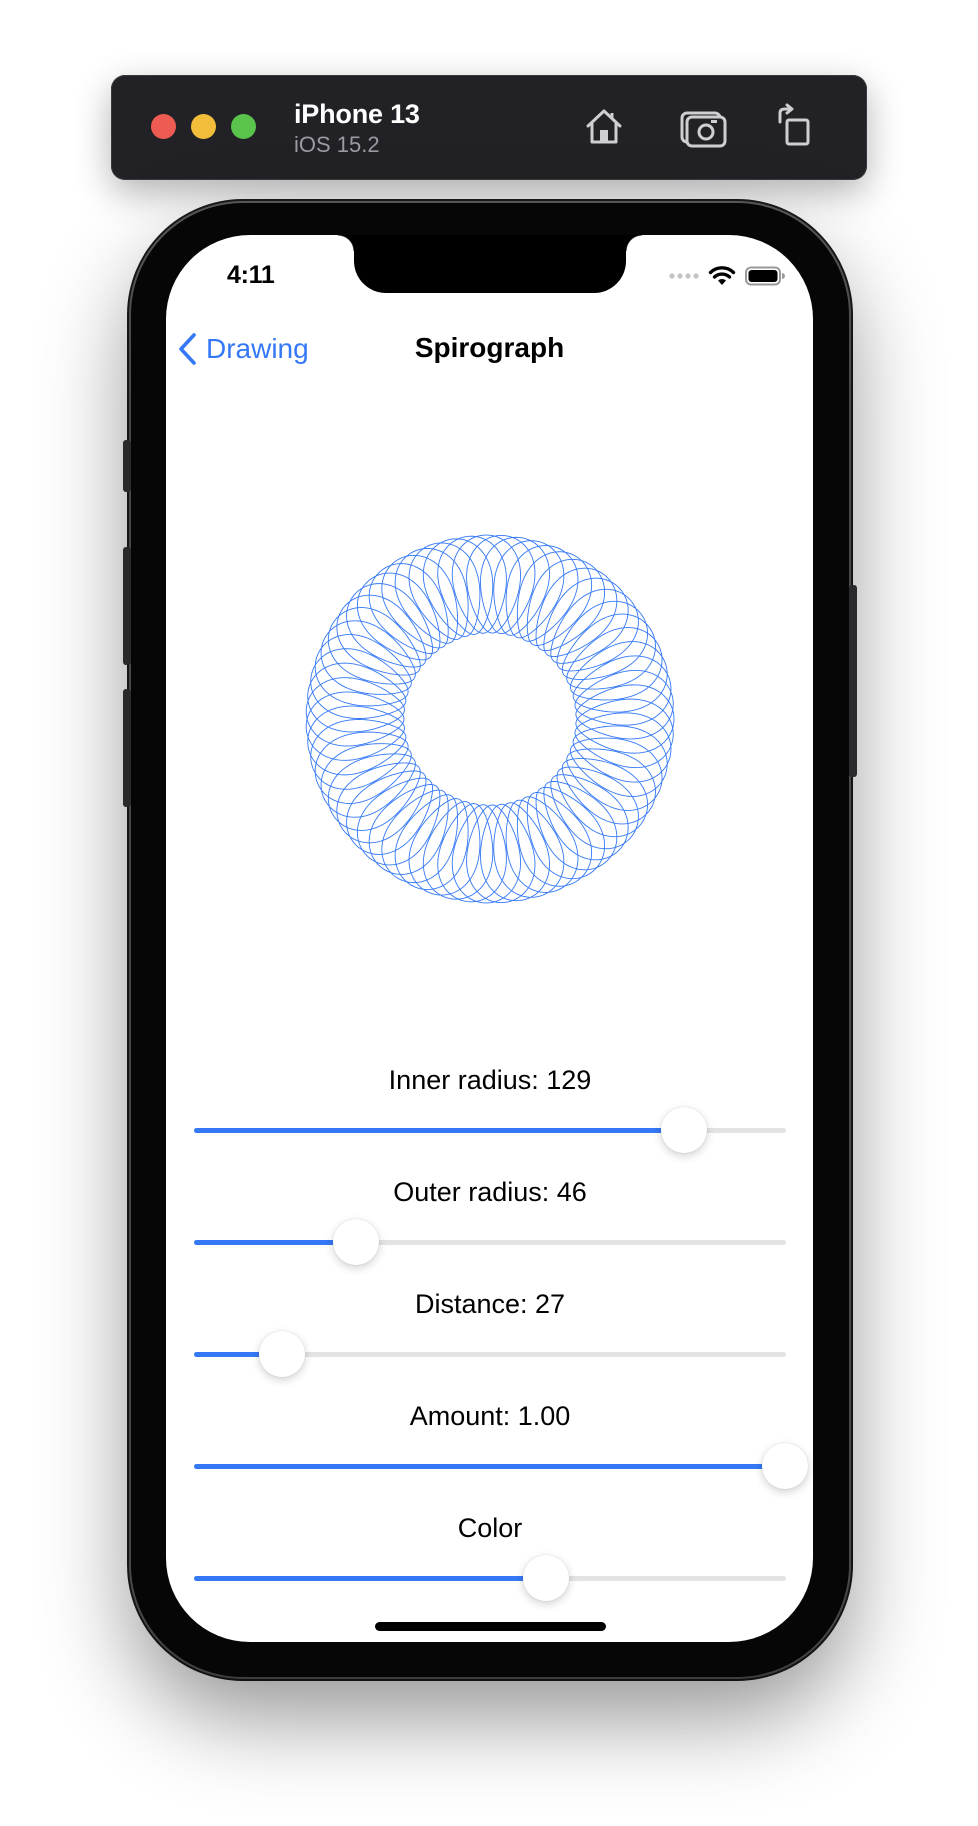 This screenshot has height=1826, width=978. I want to click on page-title: Spirograph, so click(489, 347).